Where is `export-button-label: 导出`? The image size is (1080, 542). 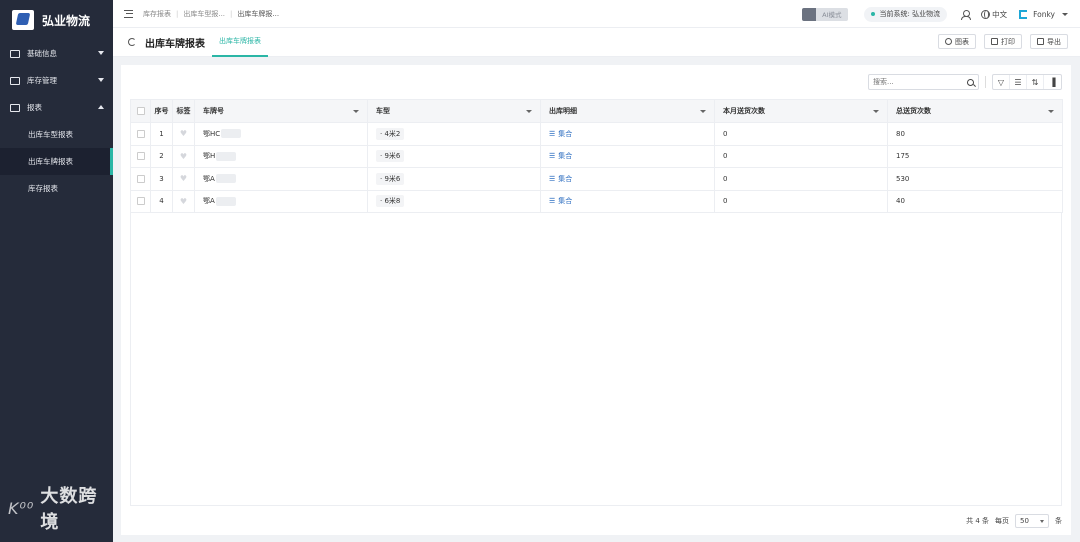
export-button-label: 导出 is located at coordinates (1054, 41).